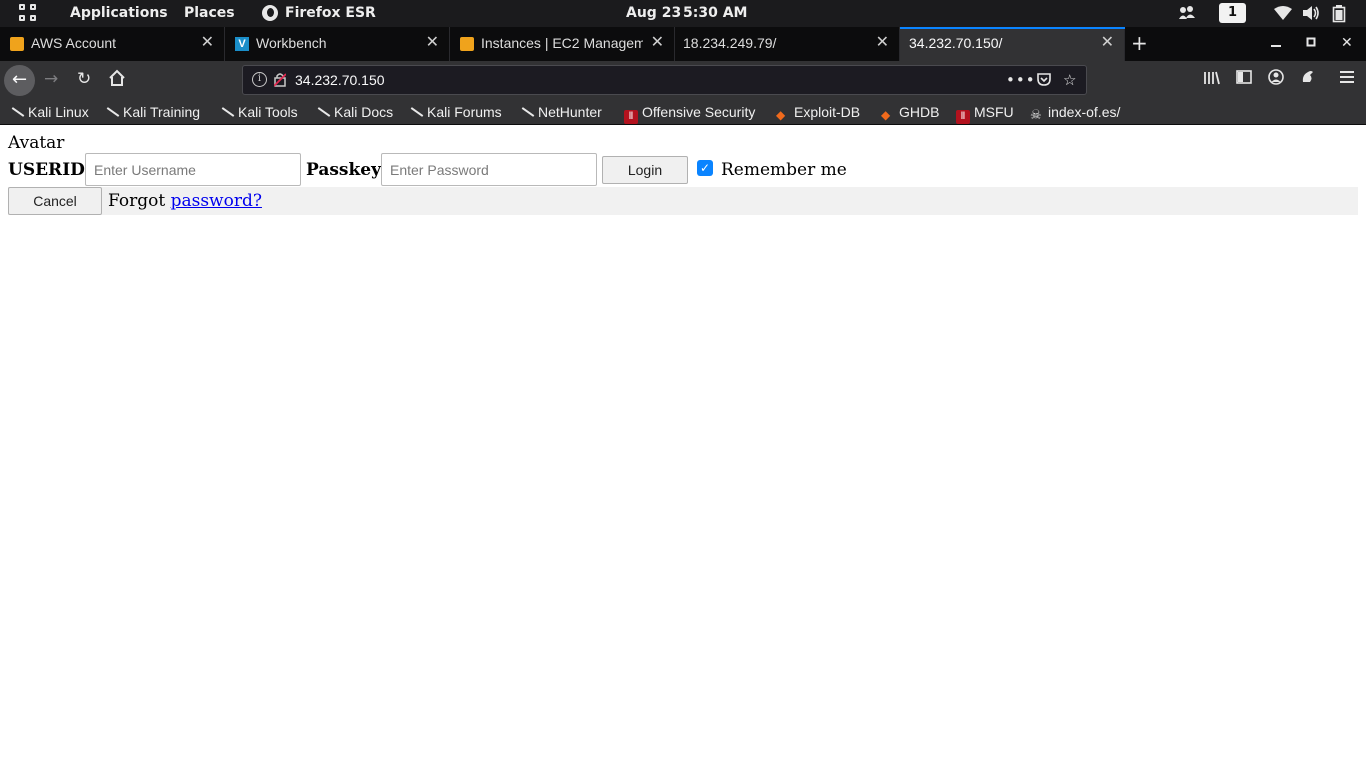 This screenshot has height=768, width=1366. What do you see at coordinates (645, 170) in the screenshot?
I see `login-button: Login` at bounding box center [645, 170].